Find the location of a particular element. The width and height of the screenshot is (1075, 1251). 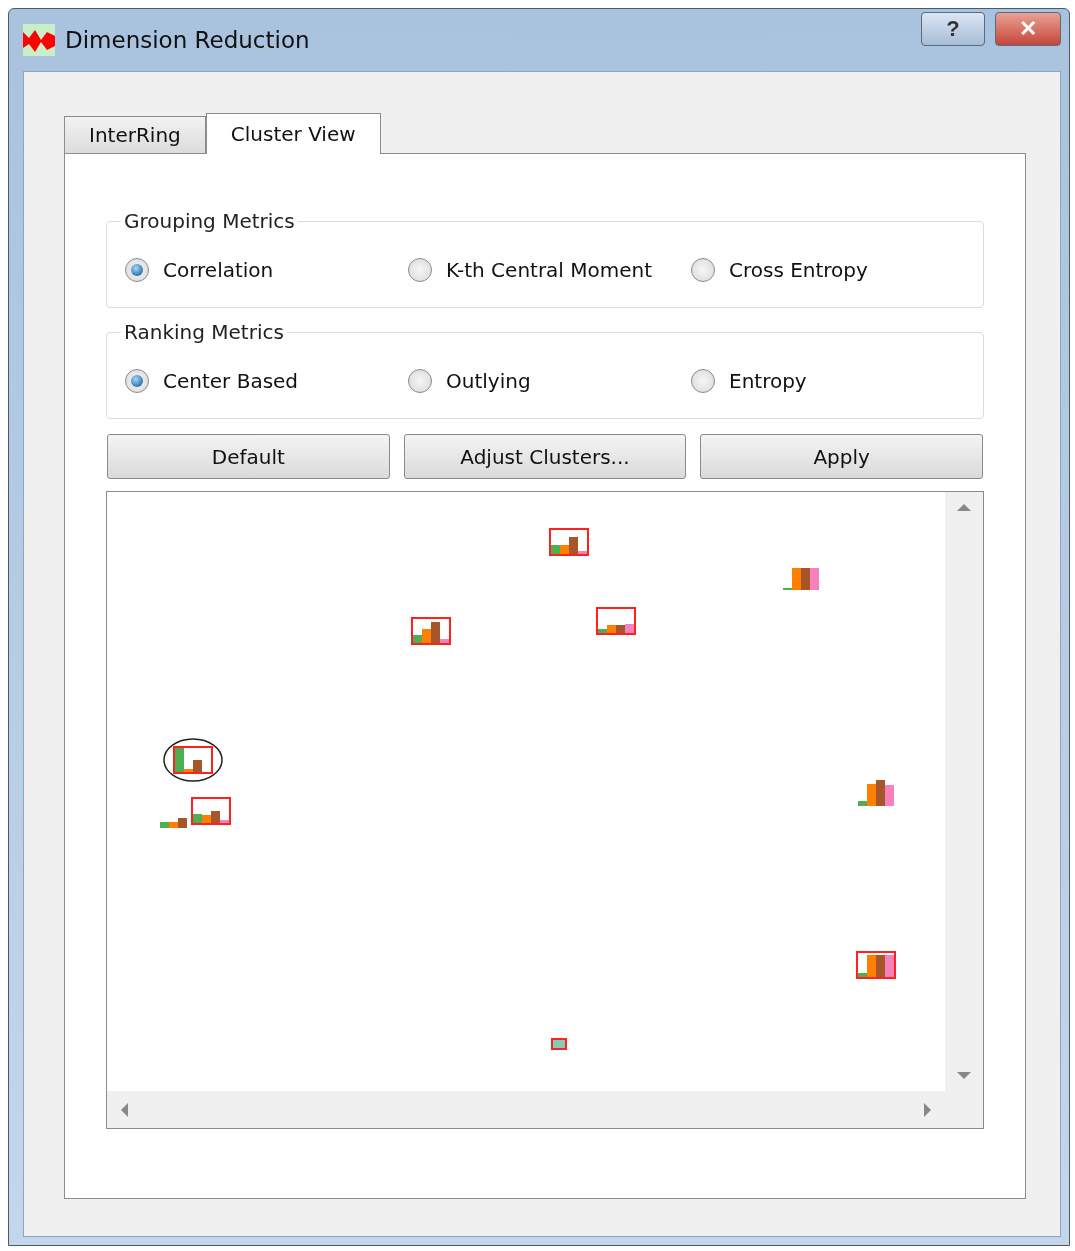

radio-label: Center Based is located at coordinates (231, 381).